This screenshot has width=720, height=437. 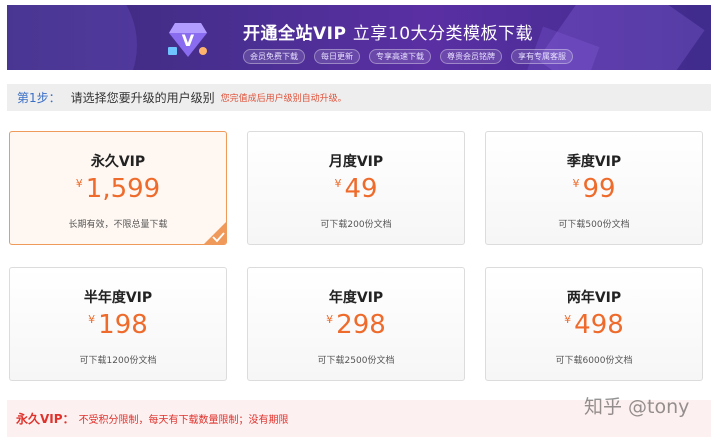 I want to click on footer-text: 不受积分限制，每天有下载数量限制；没有期限, so click(x=183, y=420).